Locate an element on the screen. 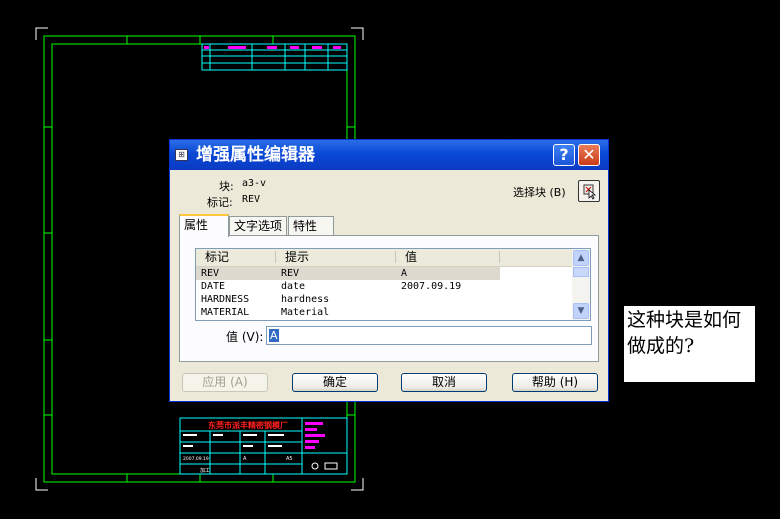  table-row: MATERIAL Material is located at coordinates (384, 312).